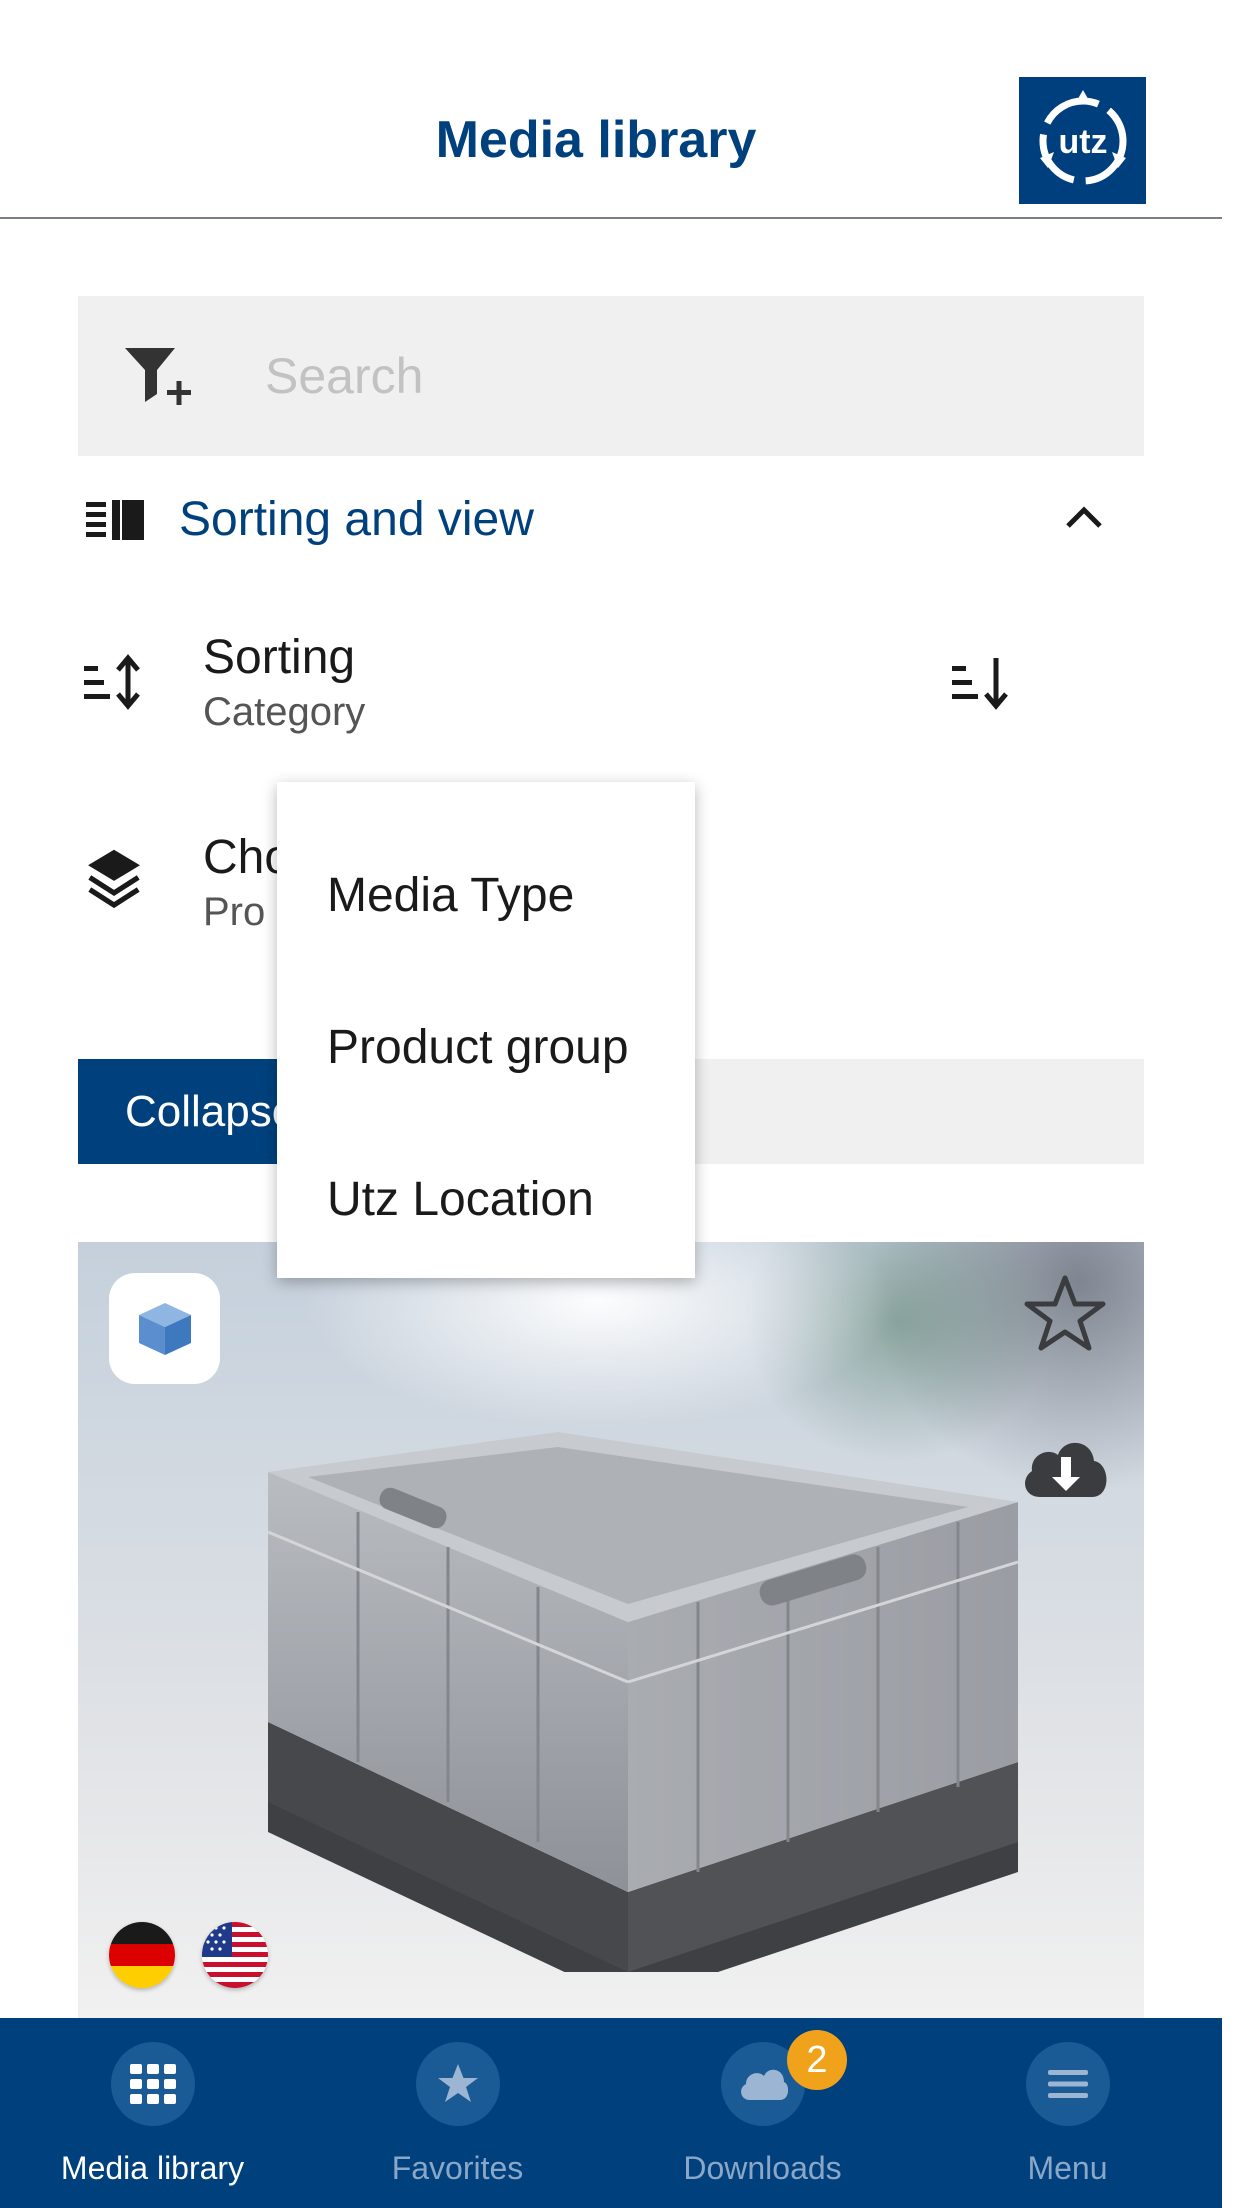 The image size is (1242, 2208). Describe the element at coordinates (284, 712) in the screenshot. I see `sorting-value: Category` at that location.